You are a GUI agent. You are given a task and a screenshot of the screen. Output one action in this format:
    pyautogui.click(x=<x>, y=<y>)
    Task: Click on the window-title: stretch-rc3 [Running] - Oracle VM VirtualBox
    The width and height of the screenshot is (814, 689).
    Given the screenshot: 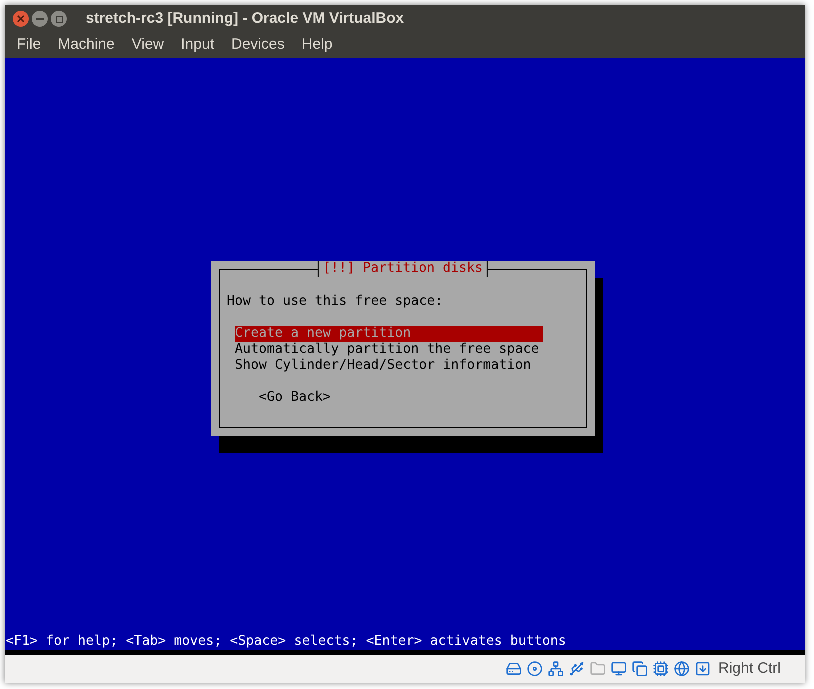 What is the action you would take?
    pyautogui.click(x=245, y=18)
    